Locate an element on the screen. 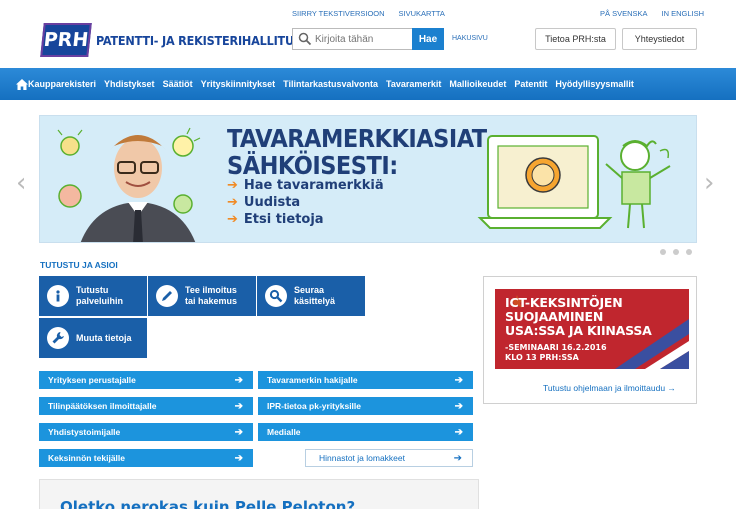 Image resolution: width=736 pixels, height=509 pixels. banner-item: ➔ Hae tavaramerkkiä is located at coordinates (305, 185).